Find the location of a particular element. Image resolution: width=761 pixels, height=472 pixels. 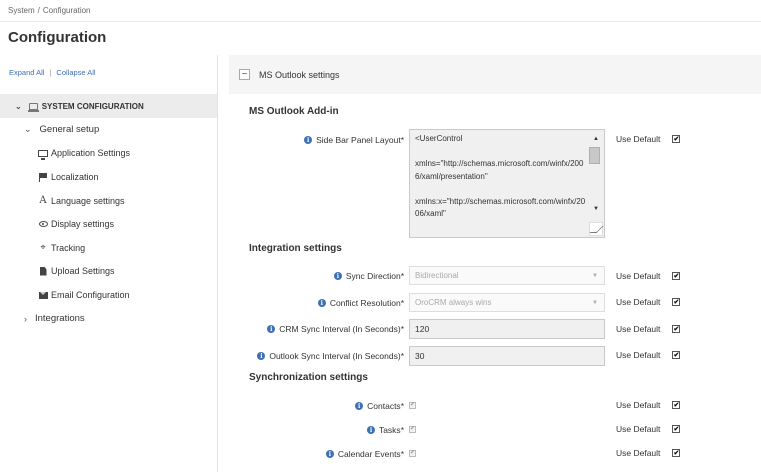

tree-item-label: Tracking is located at coordinates (68, 247).